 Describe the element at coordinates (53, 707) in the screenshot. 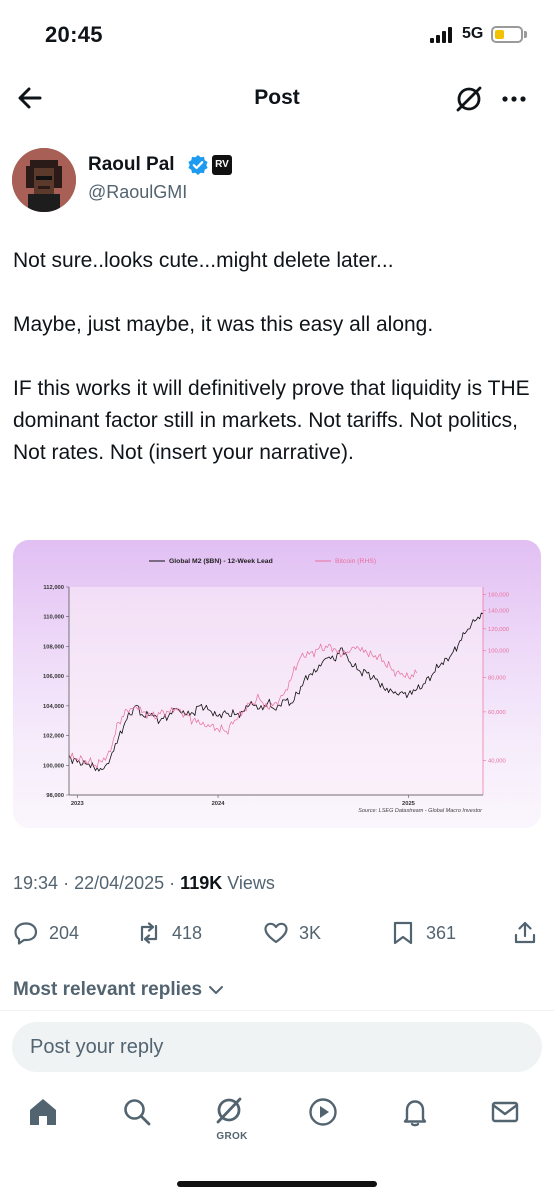

I see `y-left-tick-label: 104,000` at that location.